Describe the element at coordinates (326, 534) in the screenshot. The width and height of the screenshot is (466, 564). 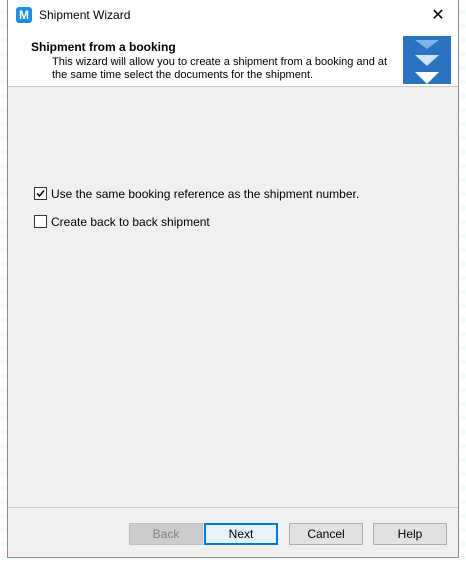
I see `cancel-button: Cancel` at that location.